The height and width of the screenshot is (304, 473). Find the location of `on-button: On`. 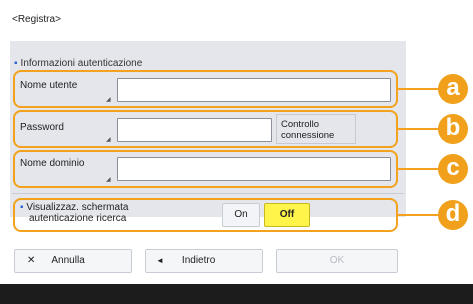

on-button: On is located at coordinates (241, 215).